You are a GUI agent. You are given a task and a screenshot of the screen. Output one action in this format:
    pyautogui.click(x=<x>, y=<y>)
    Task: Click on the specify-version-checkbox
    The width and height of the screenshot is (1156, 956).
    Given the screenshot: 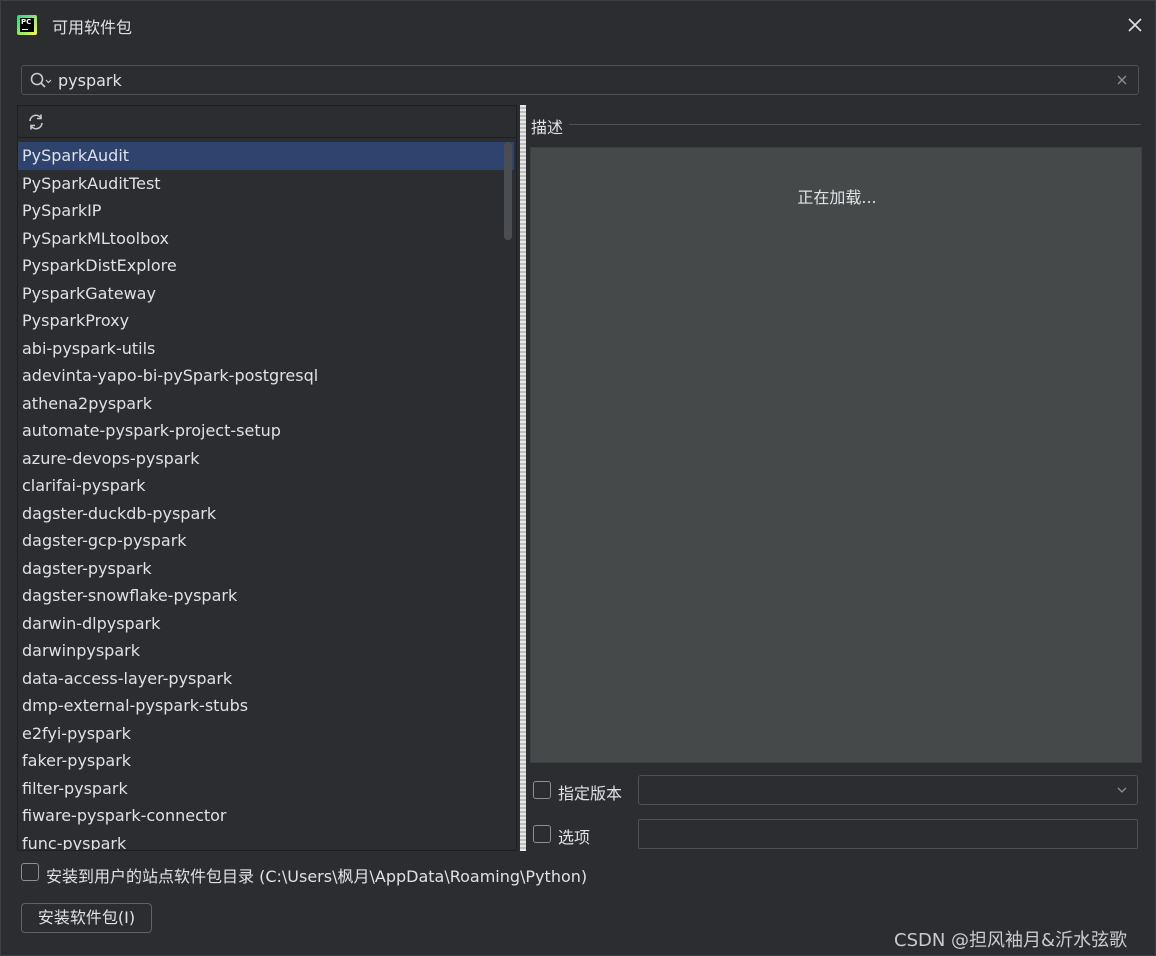 What is the action you would take?
    pyautogui.click(x=542, y=790)
    